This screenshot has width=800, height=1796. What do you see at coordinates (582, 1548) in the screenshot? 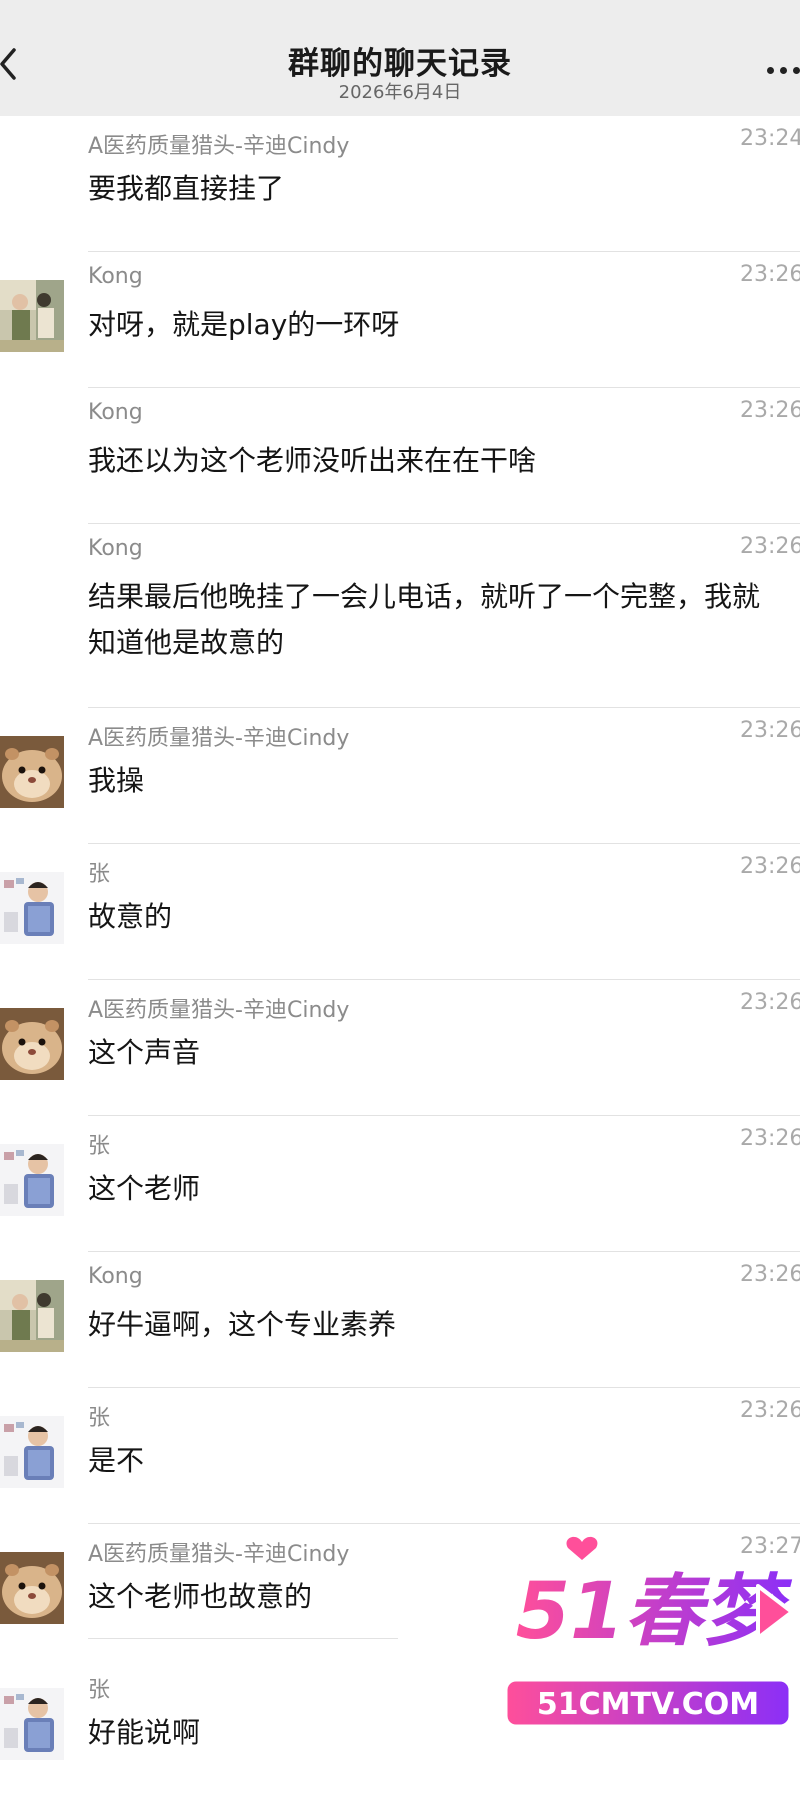
I see `heart-icon` at bounding box center [582, 1548].